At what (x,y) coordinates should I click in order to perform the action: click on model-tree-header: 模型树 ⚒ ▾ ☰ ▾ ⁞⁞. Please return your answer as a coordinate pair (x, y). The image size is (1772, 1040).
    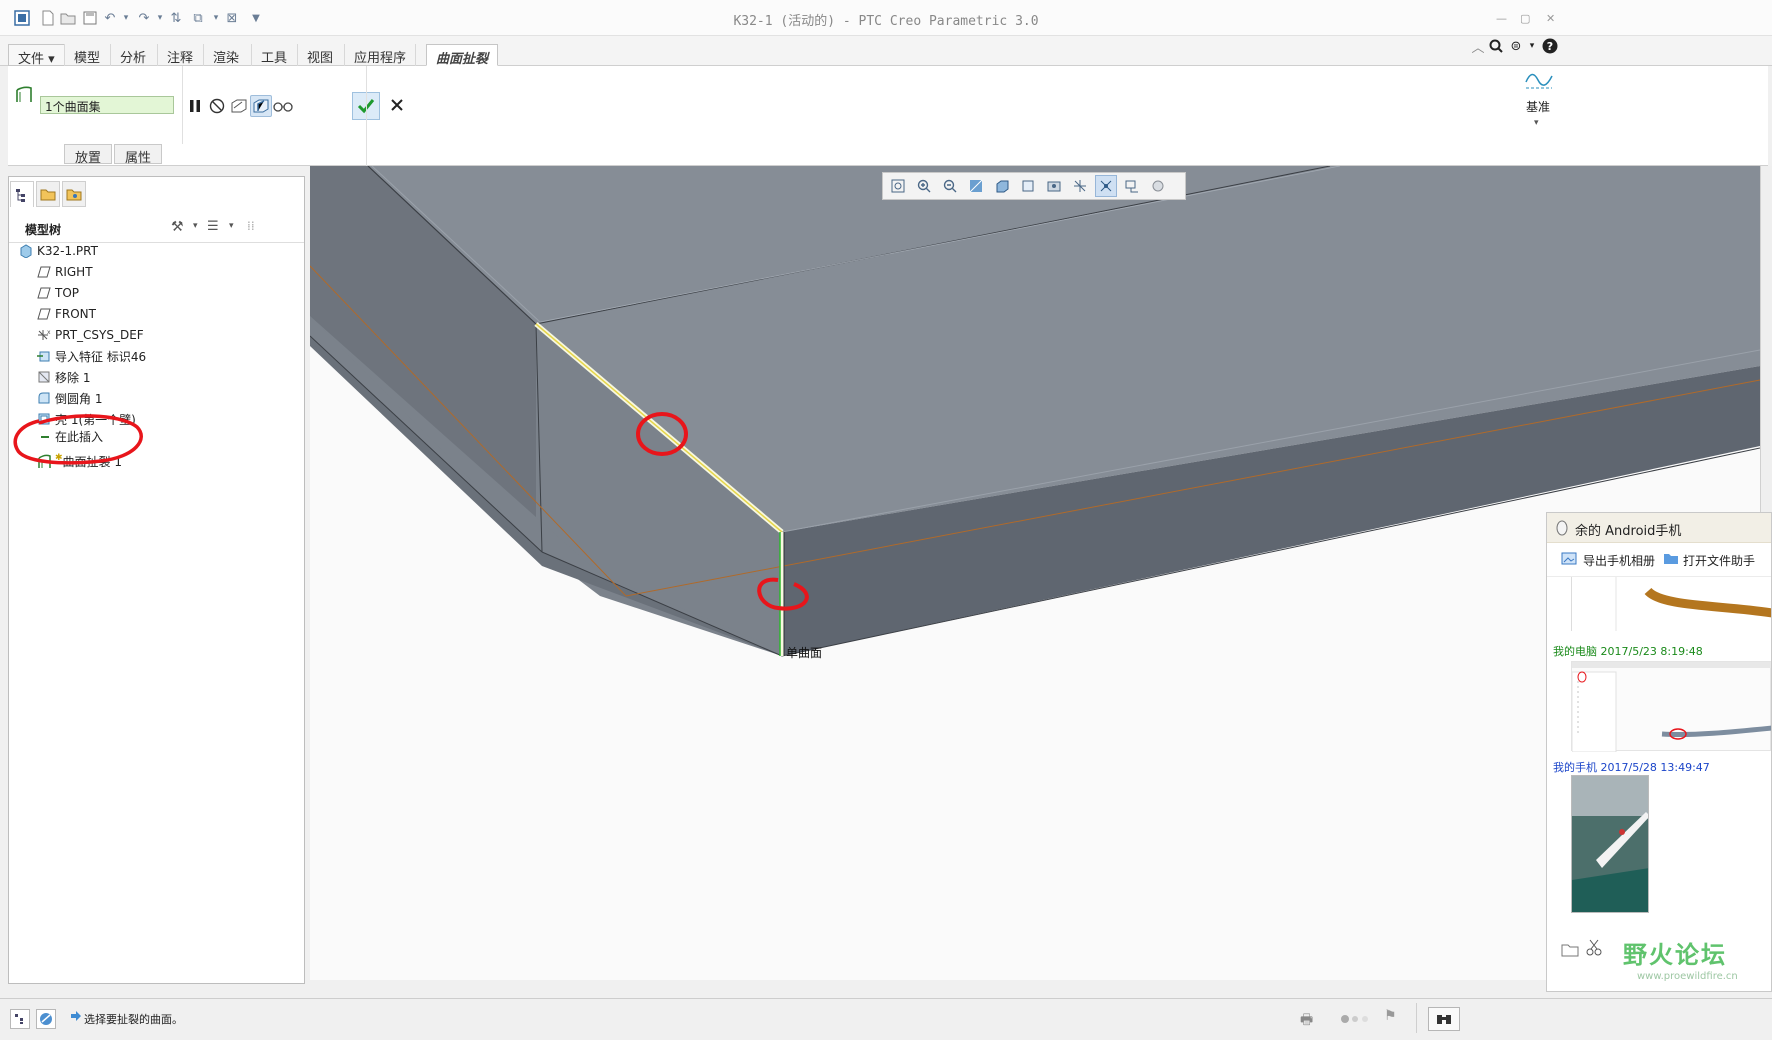
    Looking at the image, I should click on (156, 228).